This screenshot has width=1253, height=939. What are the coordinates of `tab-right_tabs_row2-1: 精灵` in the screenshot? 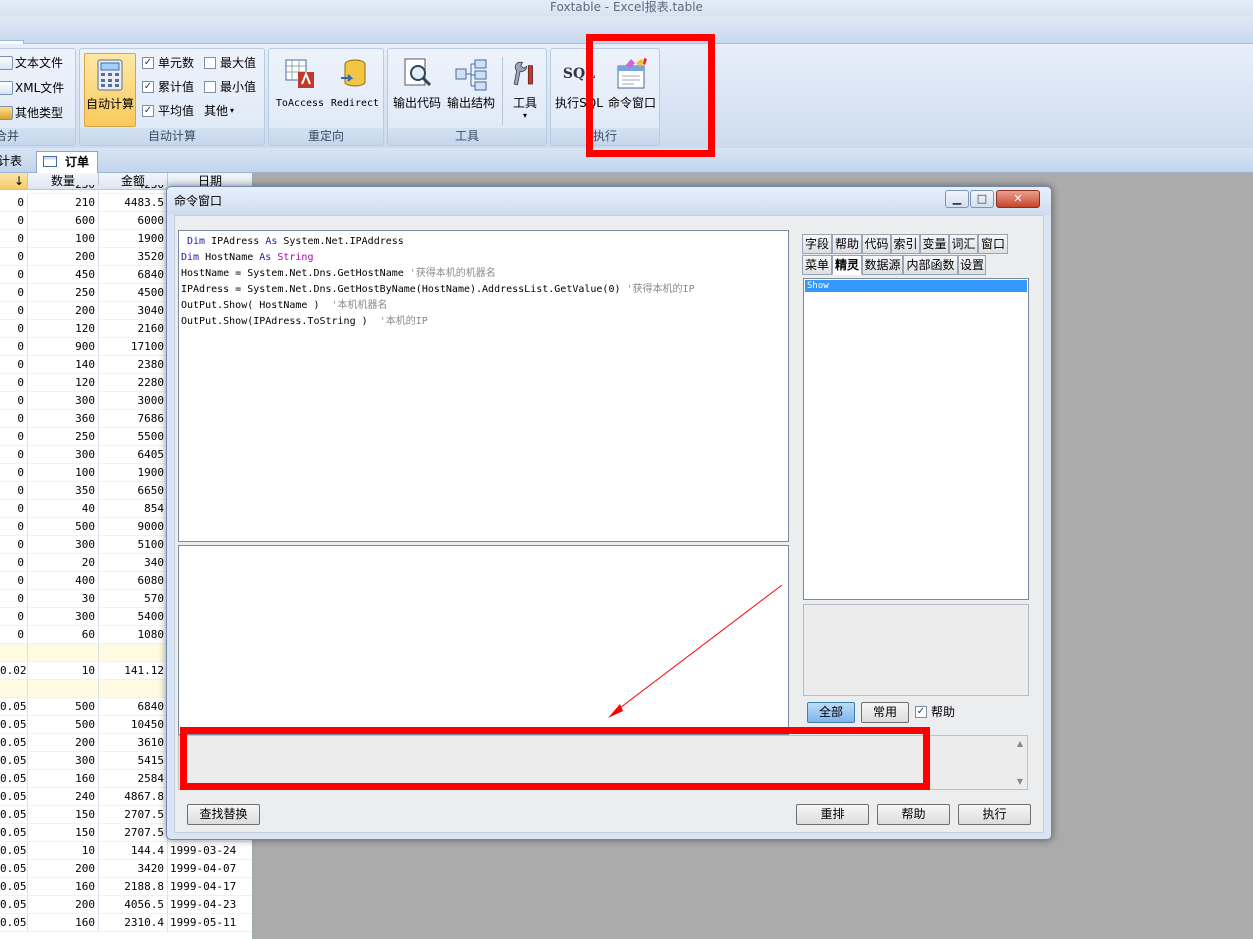 It's located at (847, 265).